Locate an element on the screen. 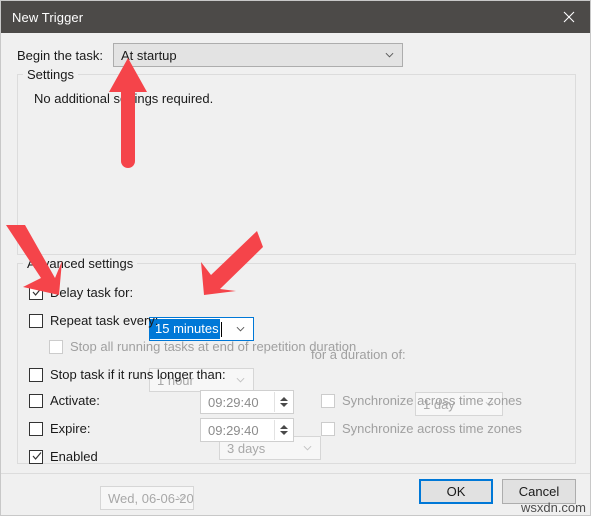 Image resolution: width=591 pixels, height=516 pixels. ok-button: OK is located at coordinates (456, 491).